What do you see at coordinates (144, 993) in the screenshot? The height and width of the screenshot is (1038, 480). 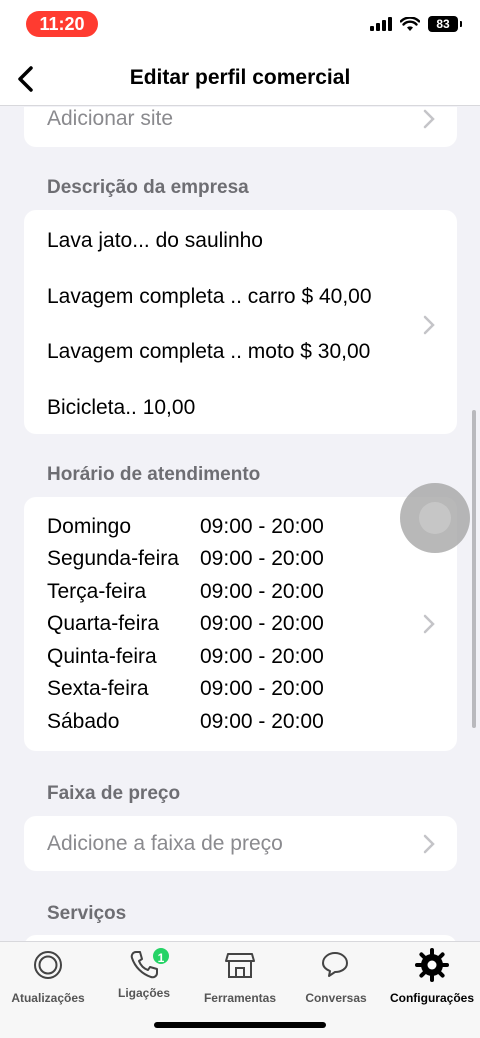 I see `tab-label: Ligações` at bounding box center [144, 993].